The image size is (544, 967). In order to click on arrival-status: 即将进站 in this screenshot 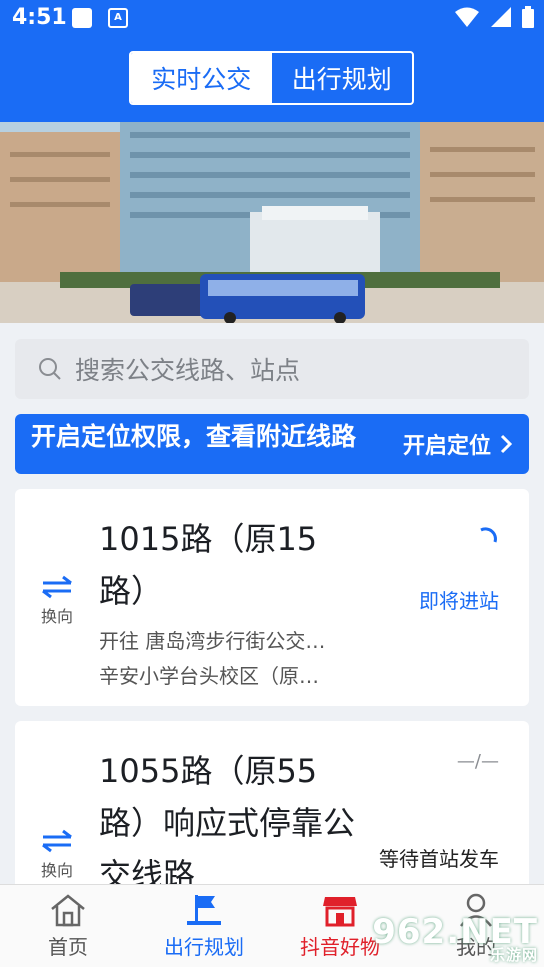, I will do `click(459, 601)`.